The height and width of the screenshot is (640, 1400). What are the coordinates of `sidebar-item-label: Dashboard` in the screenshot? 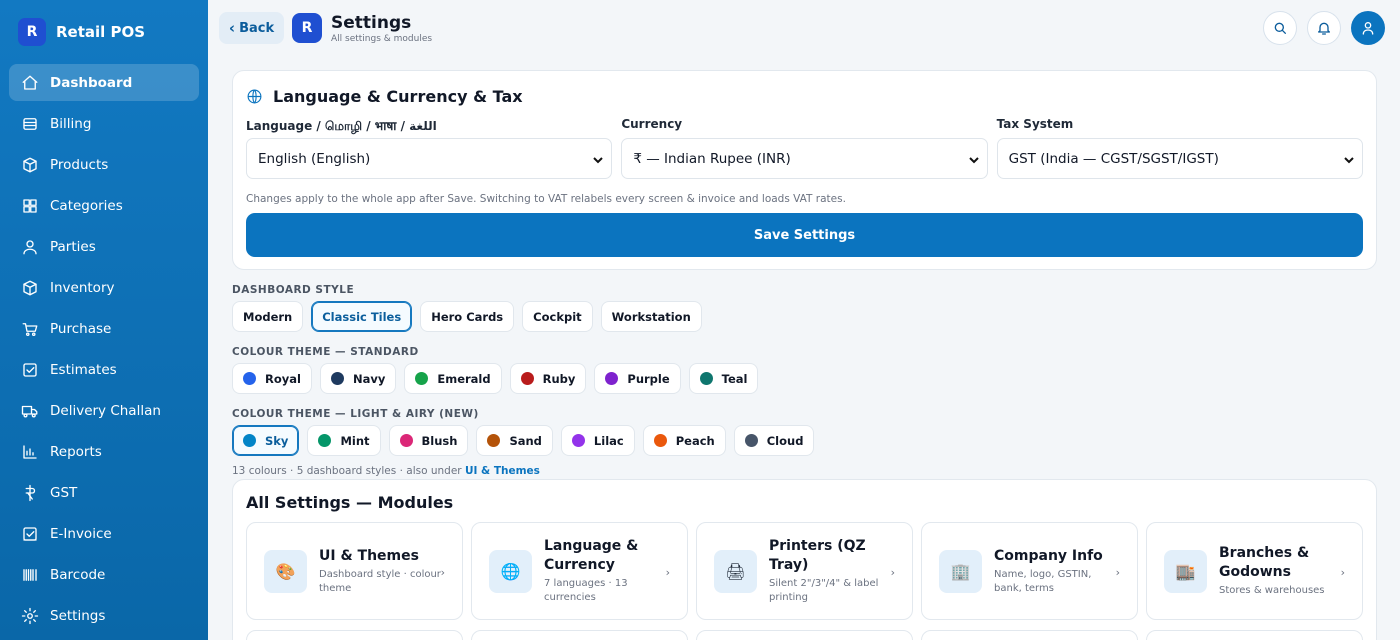 It's located at (91, 82).